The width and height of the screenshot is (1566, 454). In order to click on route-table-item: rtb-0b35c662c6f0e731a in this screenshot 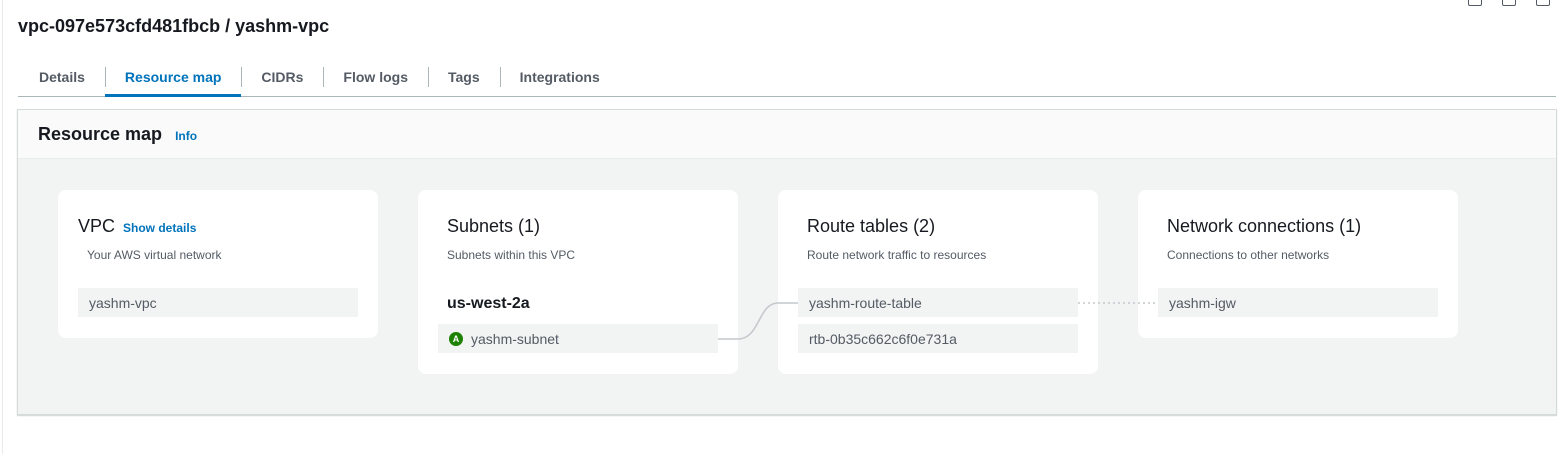, I will do `click(938, 338)`.